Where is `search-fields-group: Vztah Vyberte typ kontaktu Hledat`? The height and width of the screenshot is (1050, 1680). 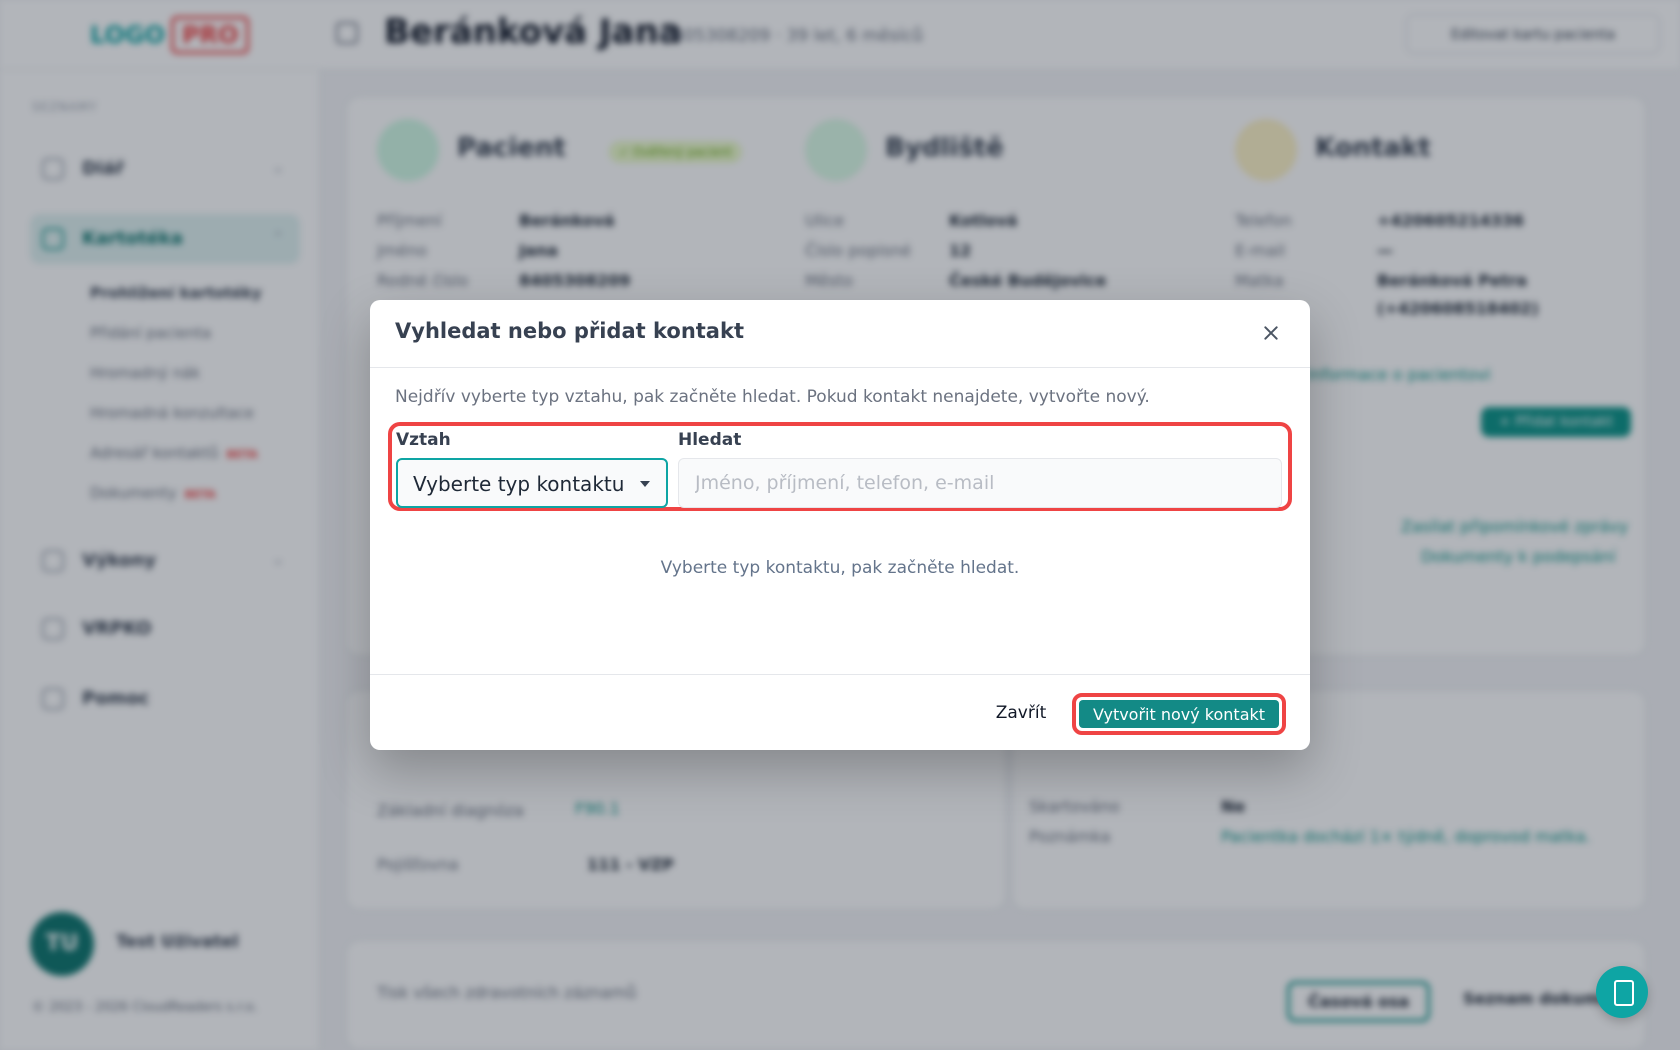
search-fields-group: Vztah Vyberte typ kontaktu Hledat is located at coordinates (840, 466).